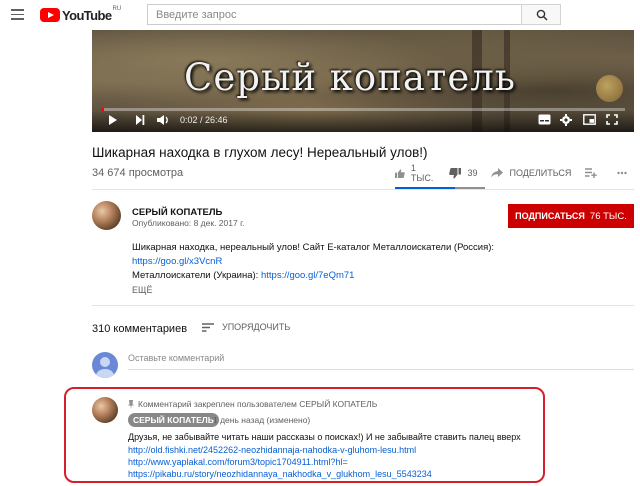 This screenshot has height=486, width=640. Describe the element at coordinates (497, 173) in the screenshot. I see `share-icon` at that location.